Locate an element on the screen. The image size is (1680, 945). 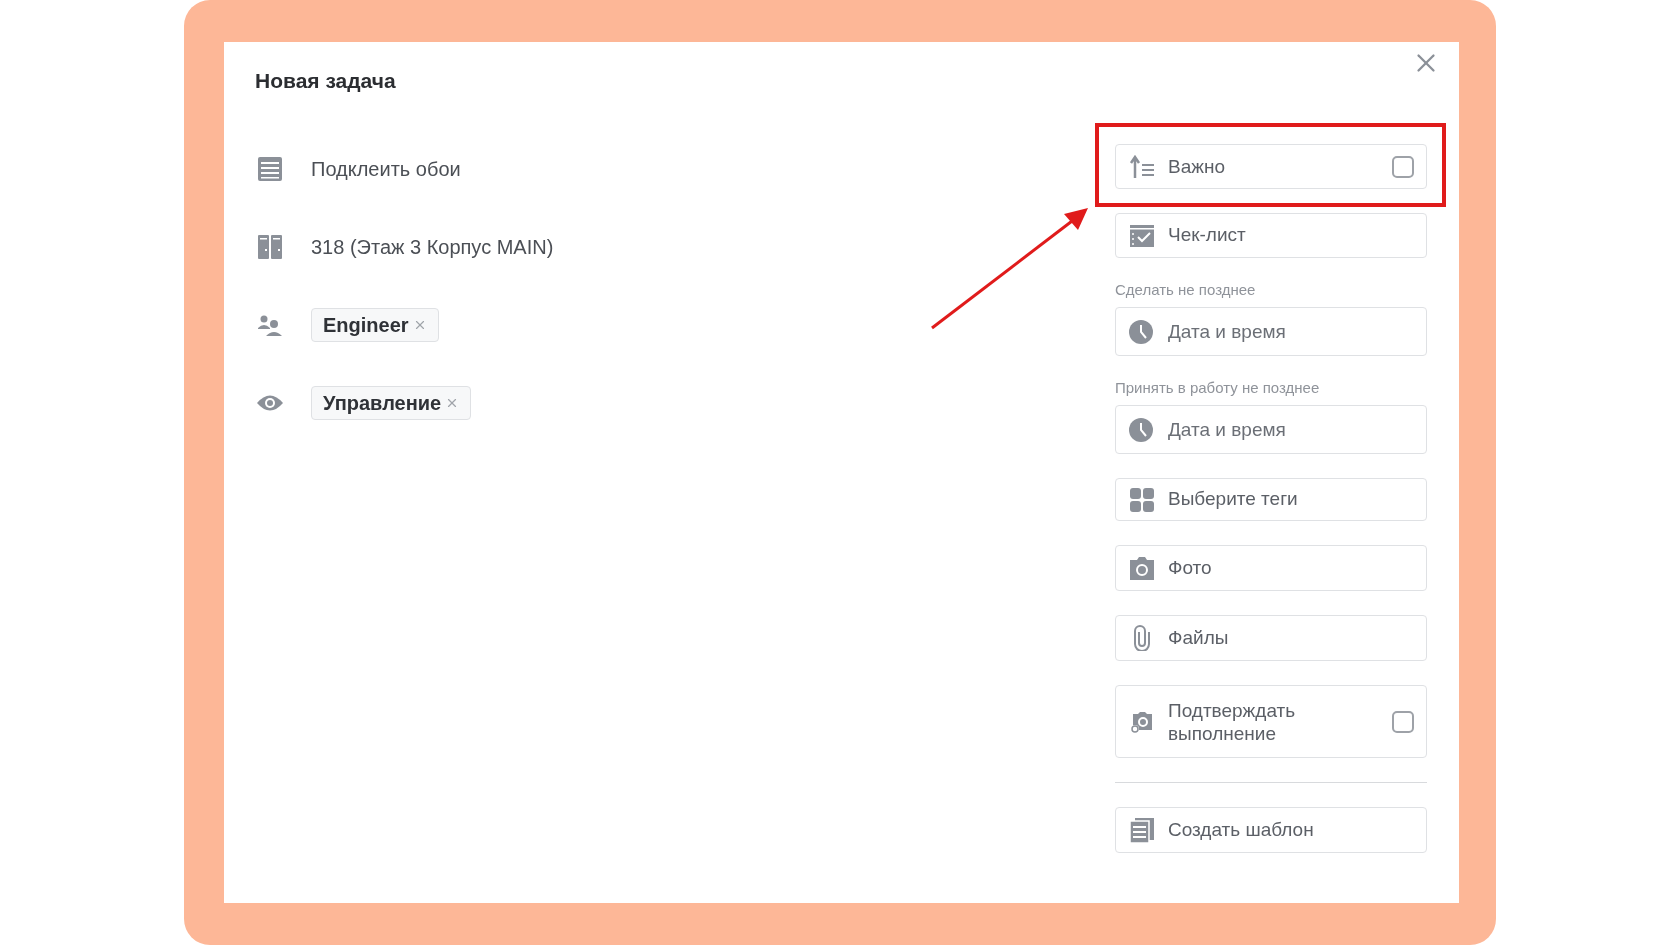
tag-chip: Engineer is located at coordinates (375, 325).